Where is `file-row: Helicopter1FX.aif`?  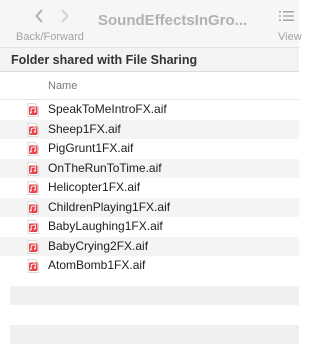
file-row: Helicopter1FX.aif is located at coordinates (149, 188).